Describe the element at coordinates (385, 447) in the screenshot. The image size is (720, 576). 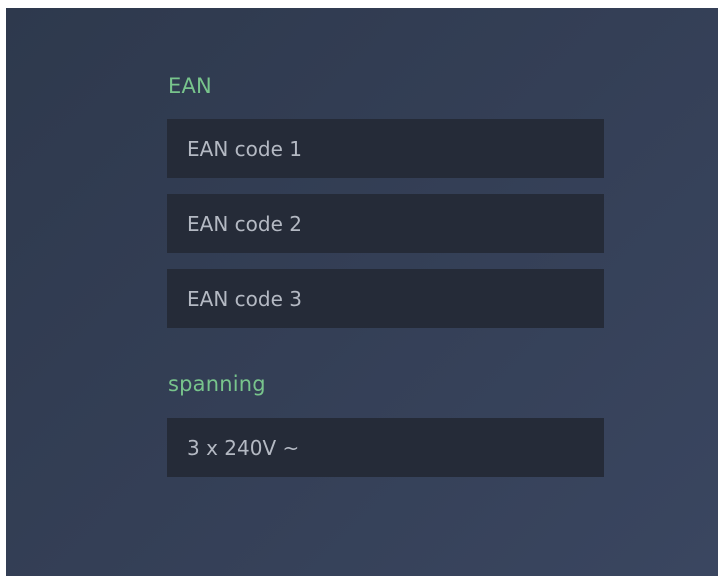
I see `spanning-select: 3 x 240V ~` at that location.